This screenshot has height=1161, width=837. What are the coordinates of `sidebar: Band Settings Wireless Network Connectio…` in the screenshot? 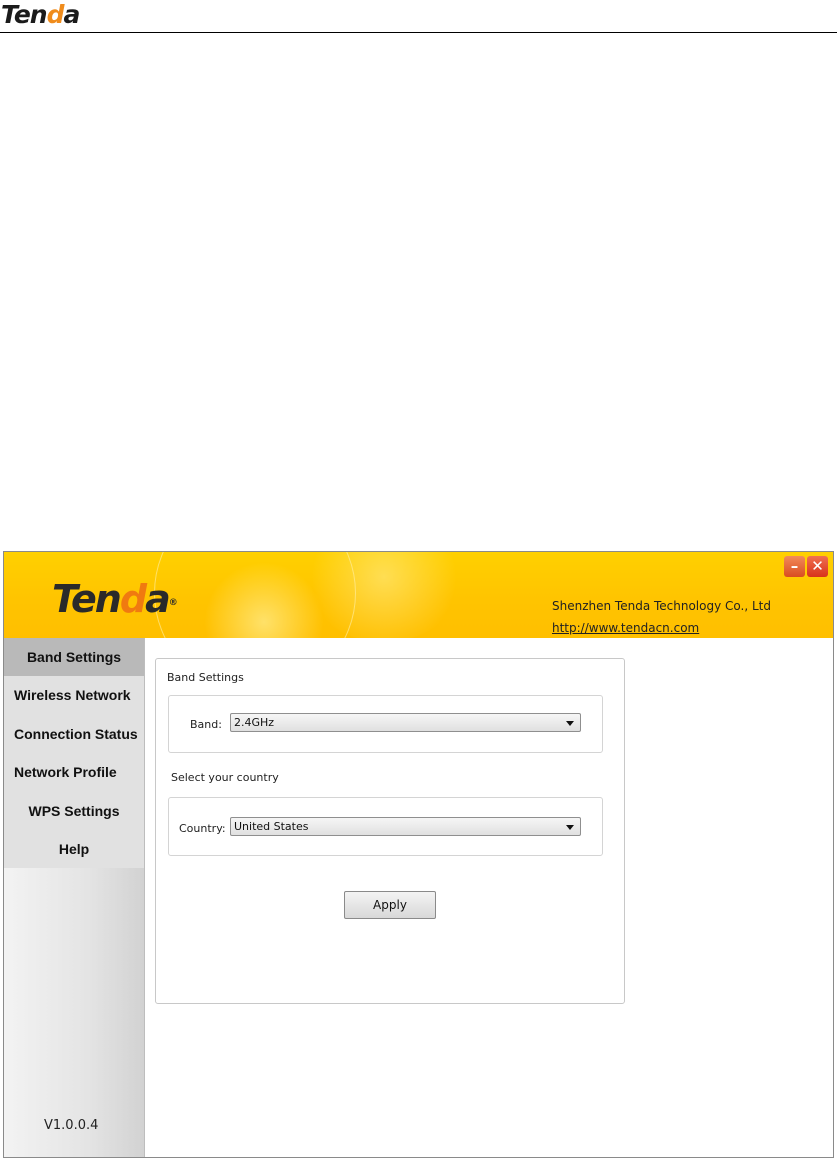 It's located at (74, 897).